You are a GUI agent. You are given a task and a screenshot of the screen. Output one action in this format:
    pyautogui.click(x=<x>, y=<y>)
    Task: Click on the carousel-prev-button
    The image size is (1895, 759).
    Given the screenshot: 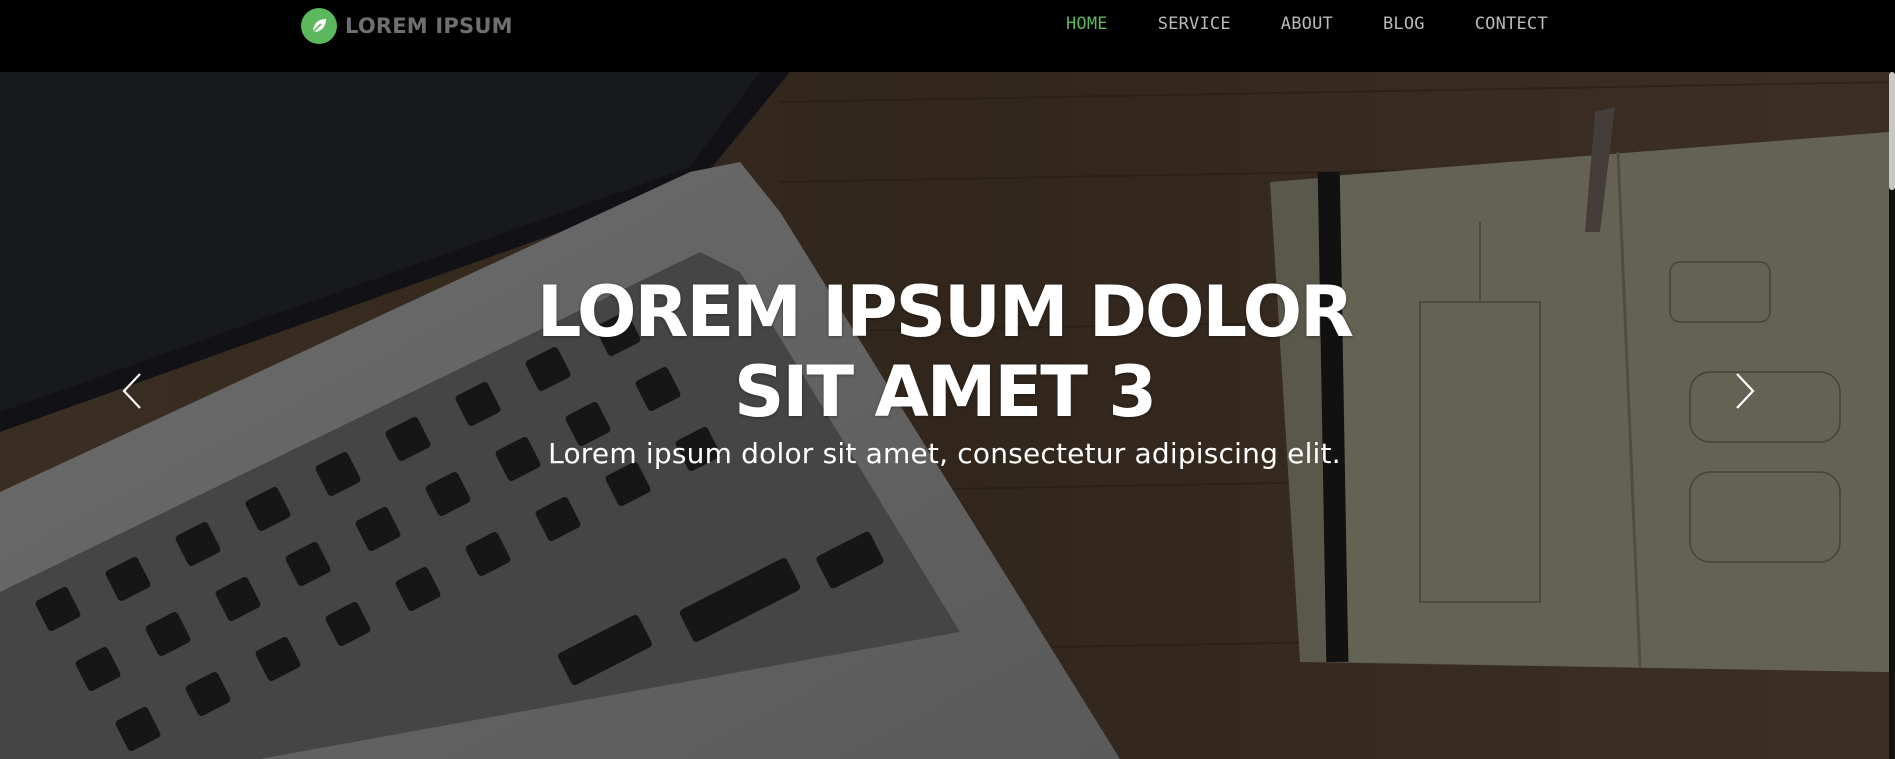 What is the action you would take?
    pyautogui.click(x=132, y=391)
    